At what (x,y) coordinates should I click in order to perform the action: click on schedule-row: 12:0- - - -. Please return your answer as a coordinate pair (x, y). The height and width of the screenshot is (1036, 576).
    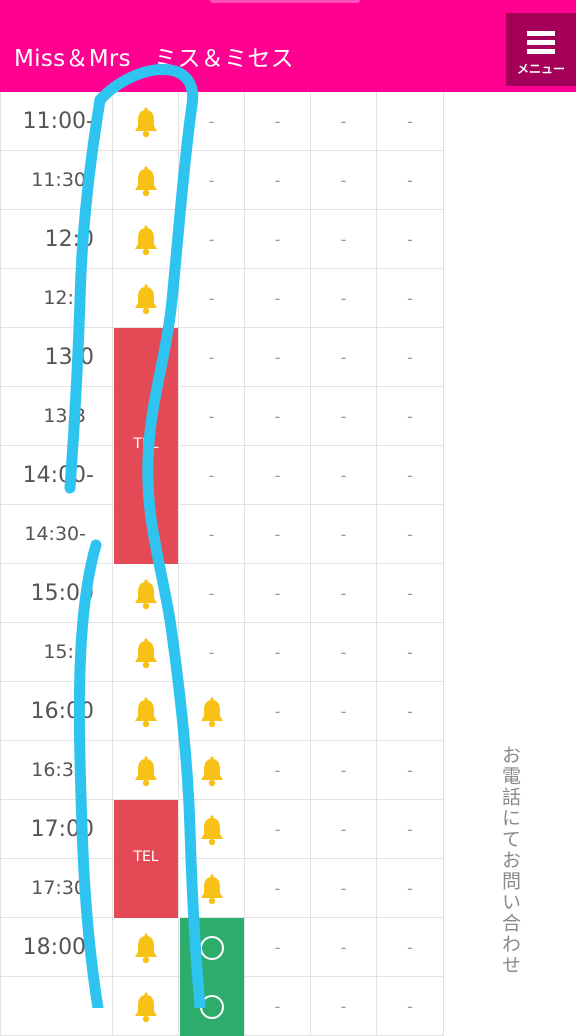
    Looking at the image, I should click on (222, 239).